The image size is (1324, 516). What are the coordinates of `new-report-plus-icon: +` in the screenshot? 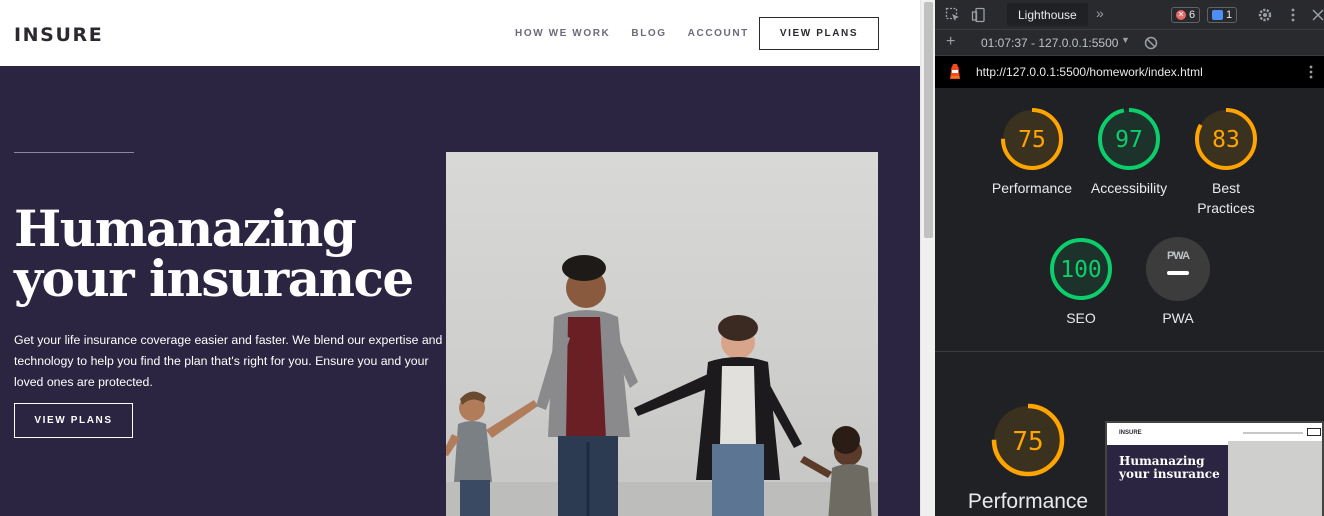 It's located at (950, 42).